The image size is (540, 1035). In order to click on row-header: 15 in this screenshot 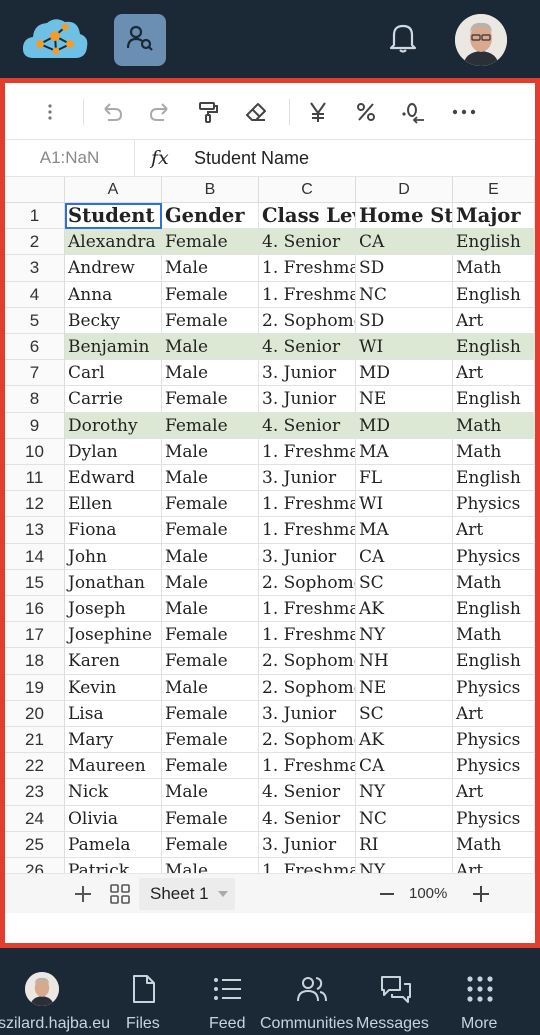, I will do `click(35, 582)`.